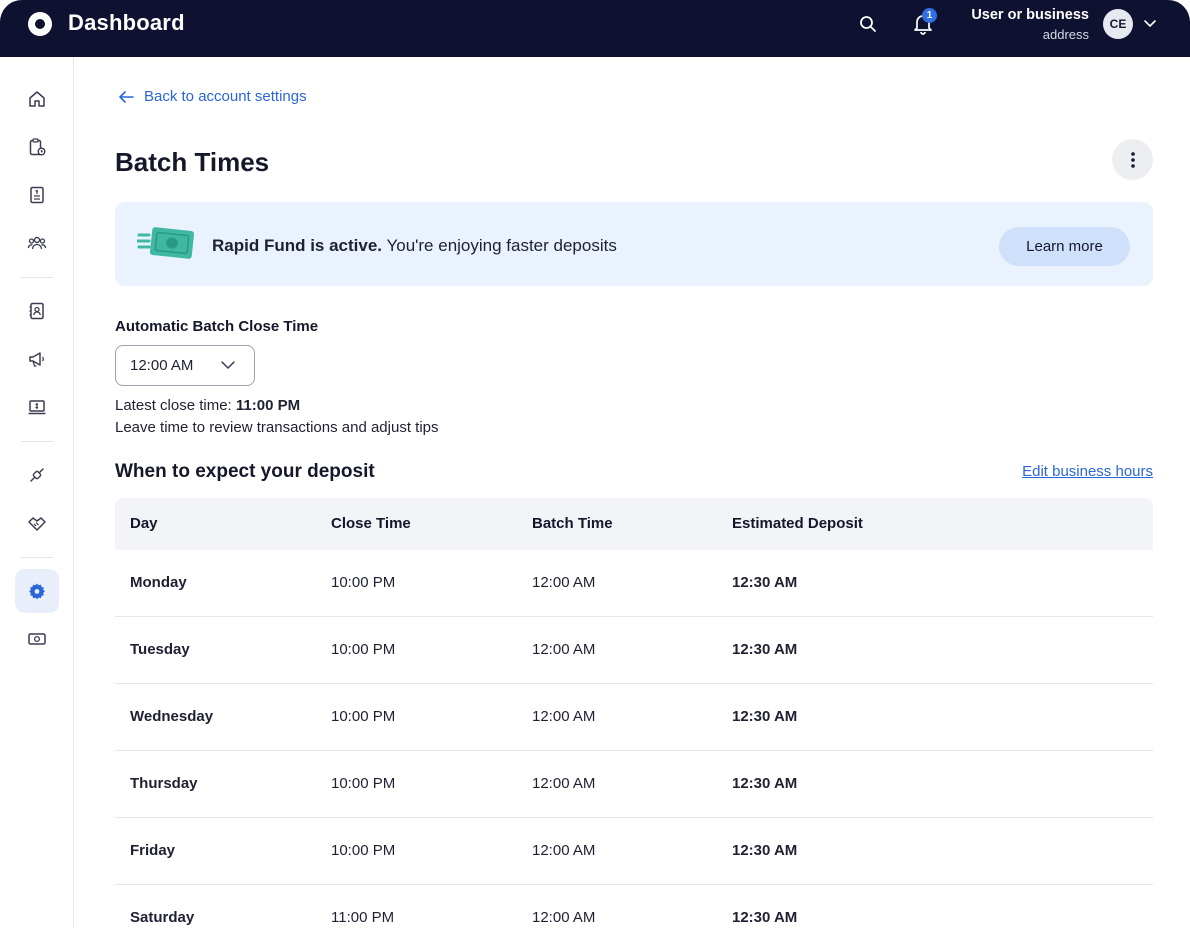 Image resolution: width=1190 pixels, height=928 pixels. Describe the element at coordinates (175, 405) in the screenshot. I see `latest-close-prefix: Latest close time:` at that location.